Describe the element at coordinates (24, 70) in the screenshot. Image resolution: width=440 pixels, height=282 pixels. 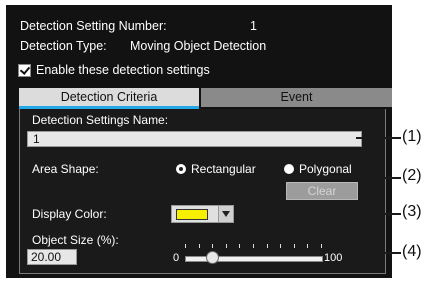
I see `enable-checkbox` at that location.